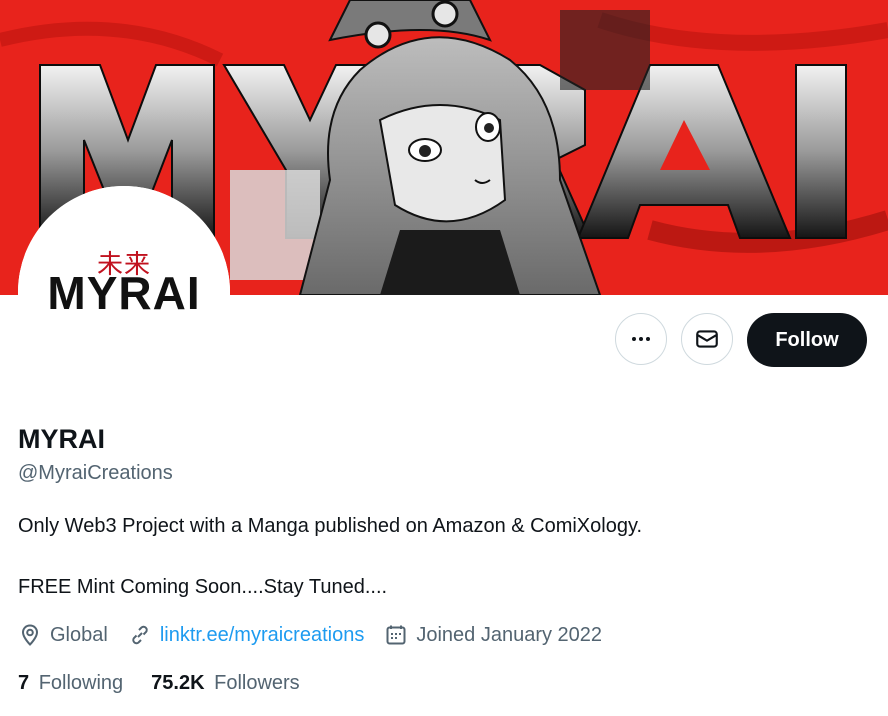  I want to click on joined-text: Joined January 2022, so click(509, 634).